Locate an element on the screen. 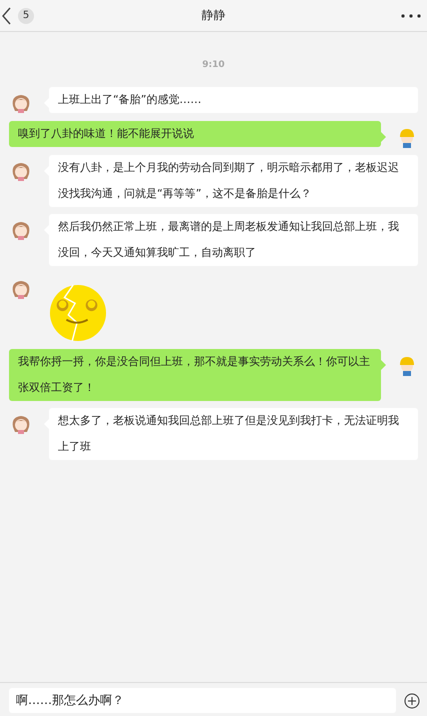 This screenshot has height=716, width=427. more-icon is located at coordinates (411, 16).